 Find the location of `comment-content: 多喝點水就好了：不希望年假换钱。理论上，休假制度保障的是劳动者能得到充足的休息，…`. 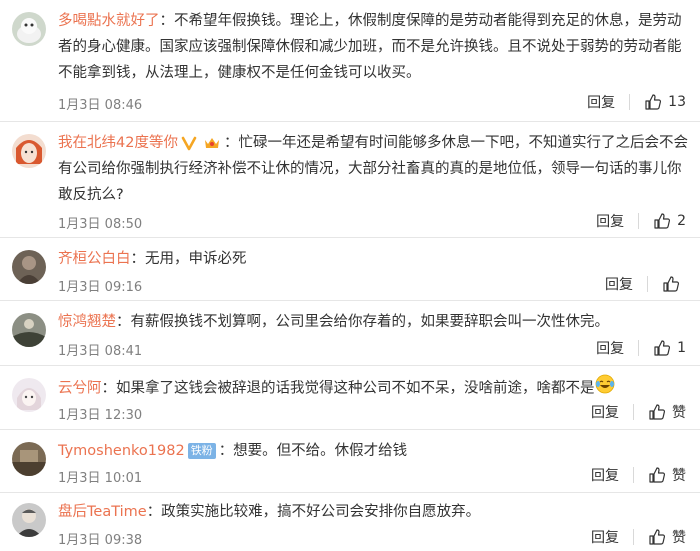

comment-content: 多喝點水就好了：不希望年假换钱。理论上，休假制度保障的是劳动者能得到充足的休息，… is located at coordinates (373, 47).